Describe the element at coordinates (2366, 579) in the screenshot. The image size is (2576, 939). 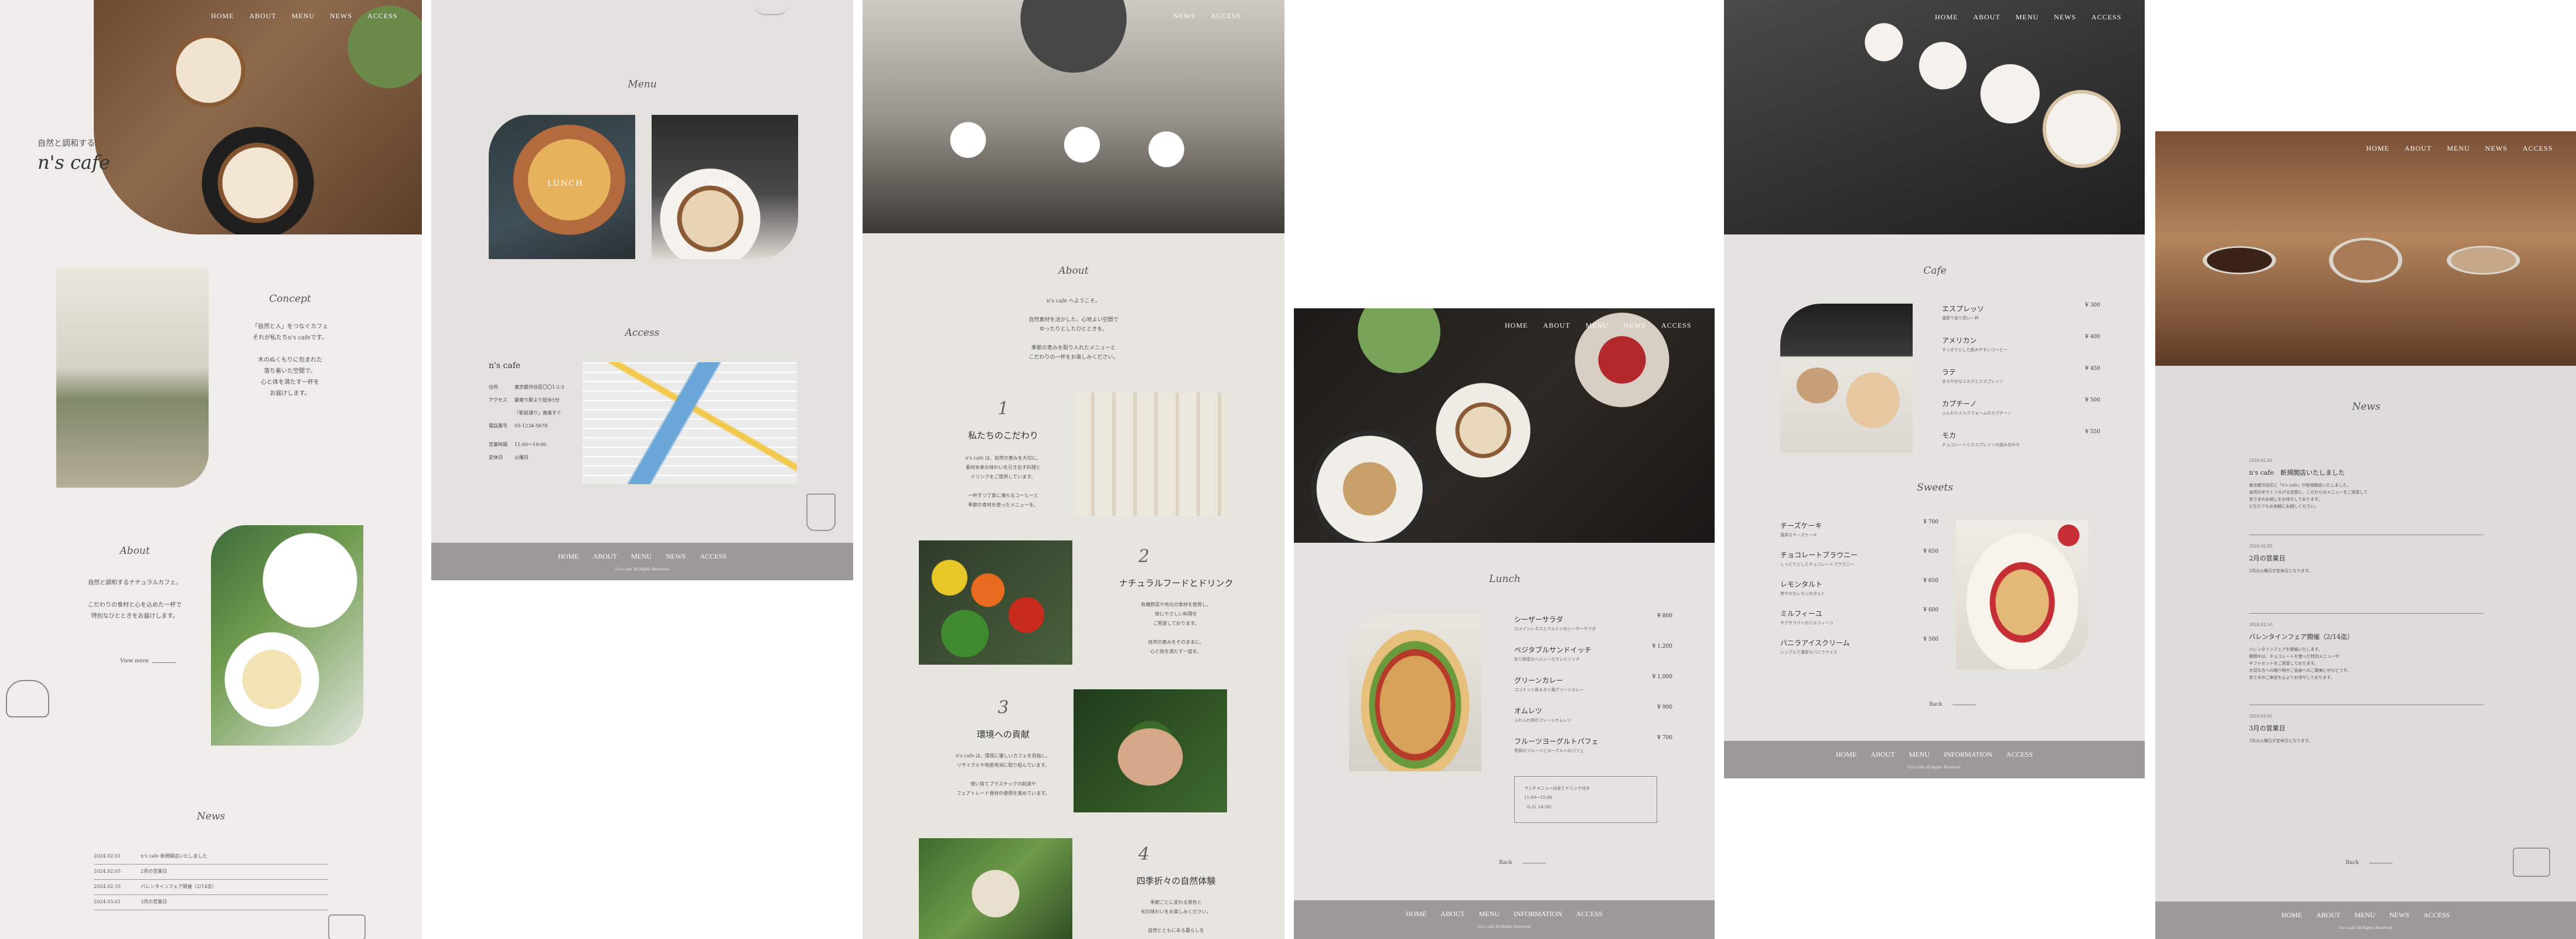
I see `news-post: 2024.02.05 2月の営業日 2月は火曜日が定休日となります。` at that location.